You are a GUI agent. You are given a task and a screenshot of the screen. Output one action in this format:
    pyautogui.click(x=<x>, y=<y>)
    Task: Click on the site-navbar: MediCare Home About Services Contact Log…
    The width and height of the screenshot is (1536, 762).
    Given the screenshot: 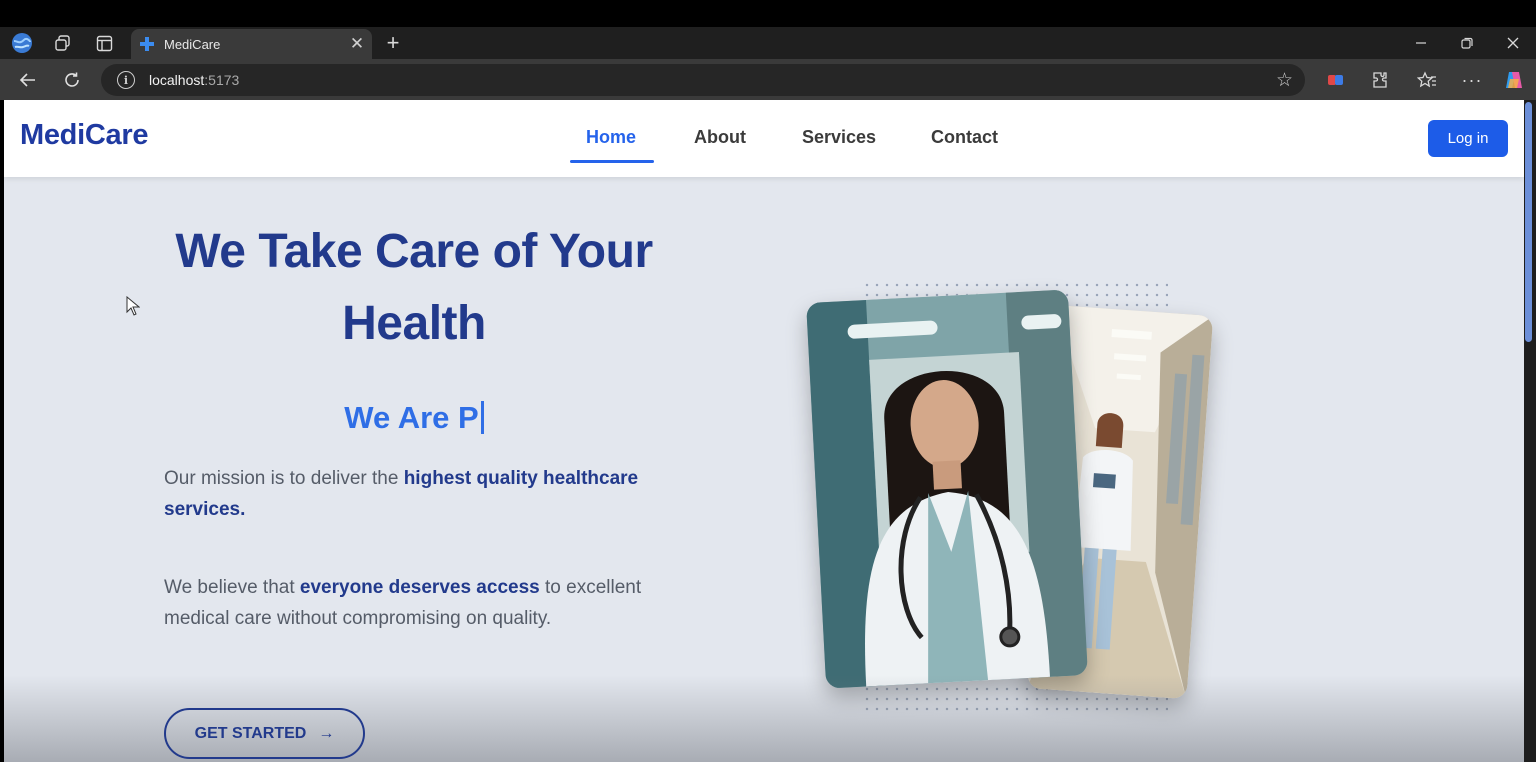 What is the action you would take?
    pyautogui.click(x=764, y=138)
    